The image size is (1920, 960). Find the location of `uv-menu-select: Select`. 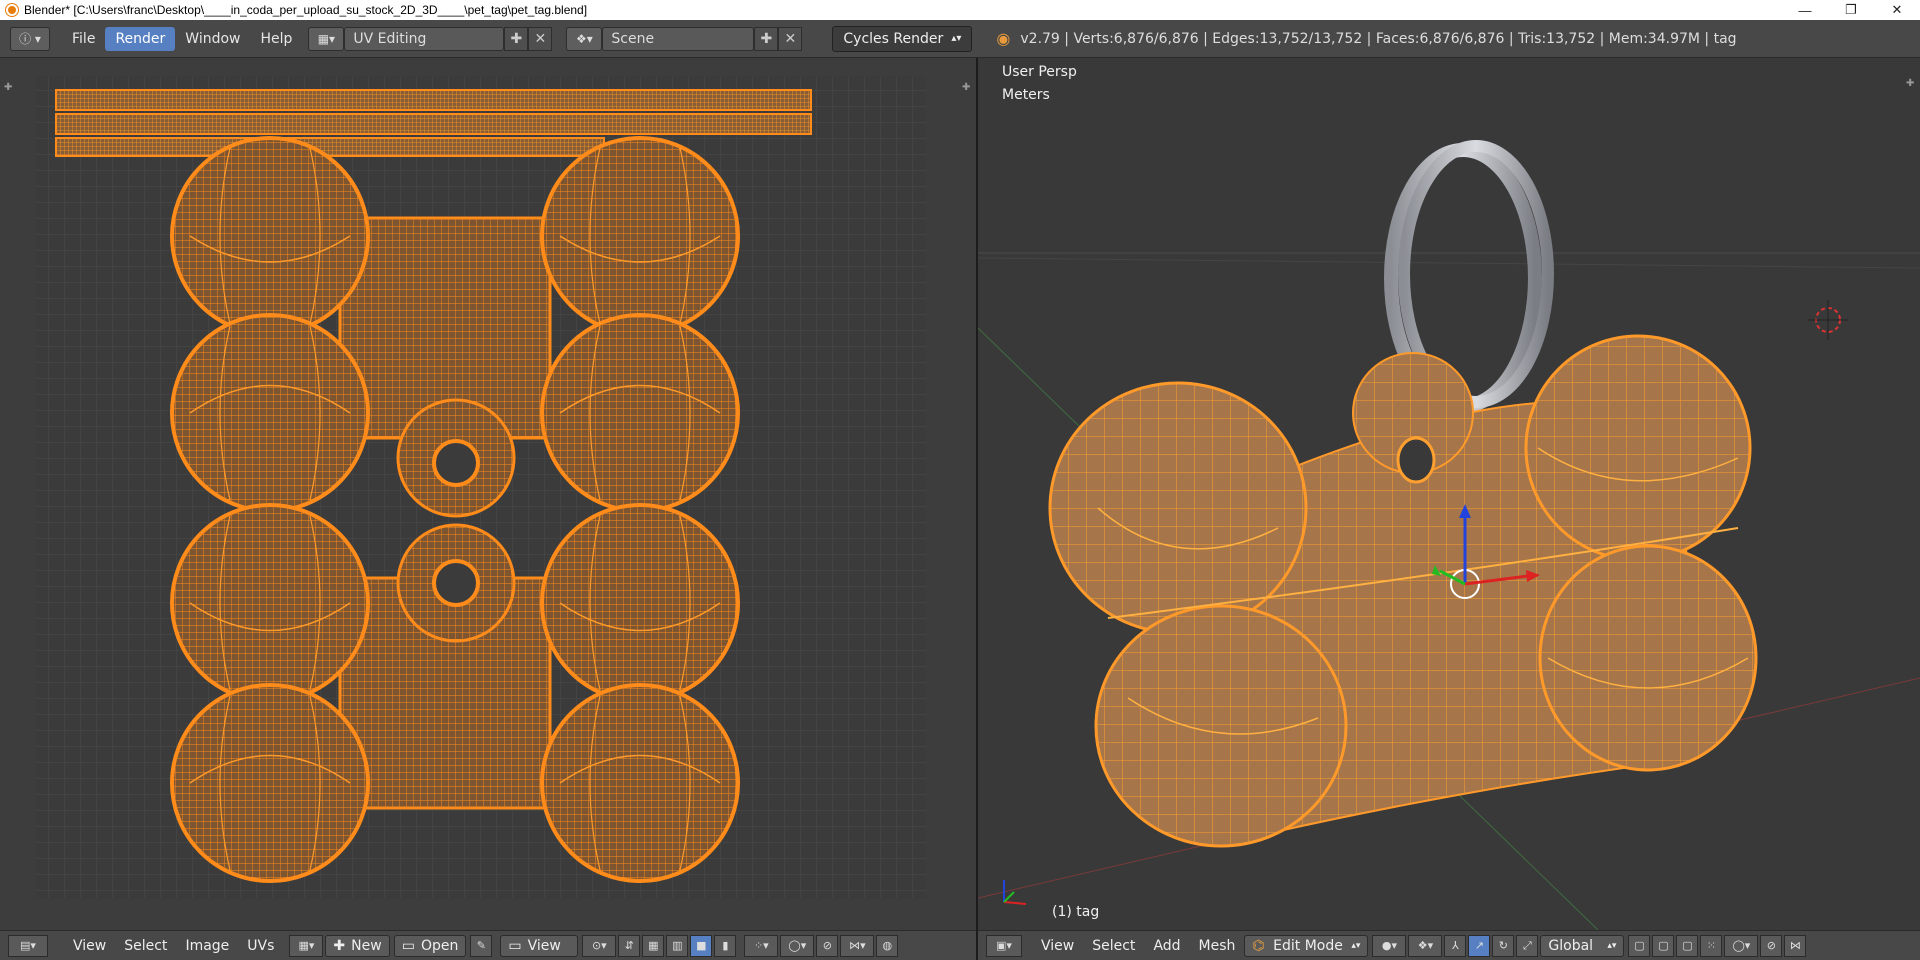

uv-menu-select: Select is located at coordinates (145, 946).